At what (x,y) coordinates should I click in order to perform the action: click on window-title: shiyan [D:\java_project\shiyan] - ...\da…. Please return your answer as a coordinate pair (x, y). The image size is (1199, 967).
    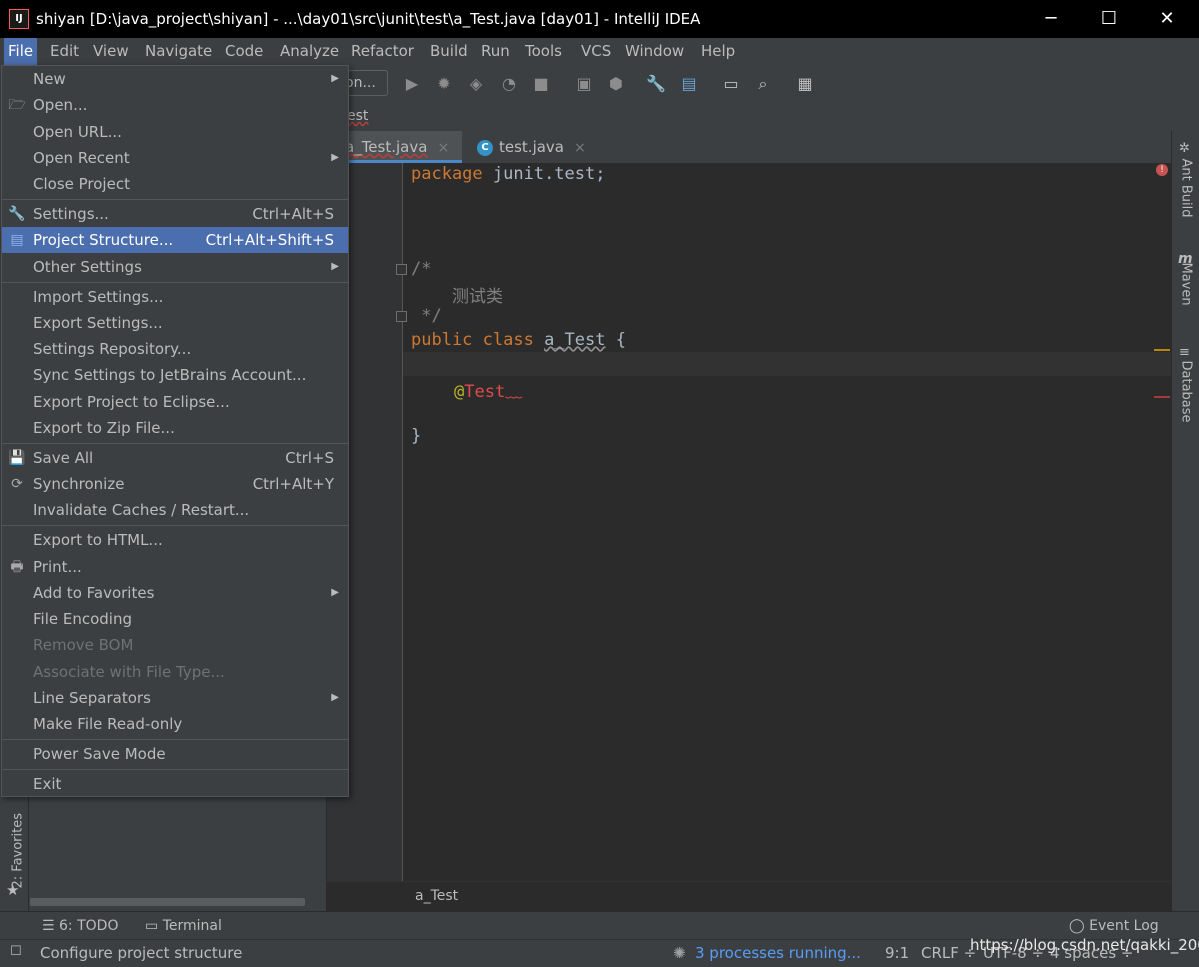
    Looking at the image, I should click on (368, 19).